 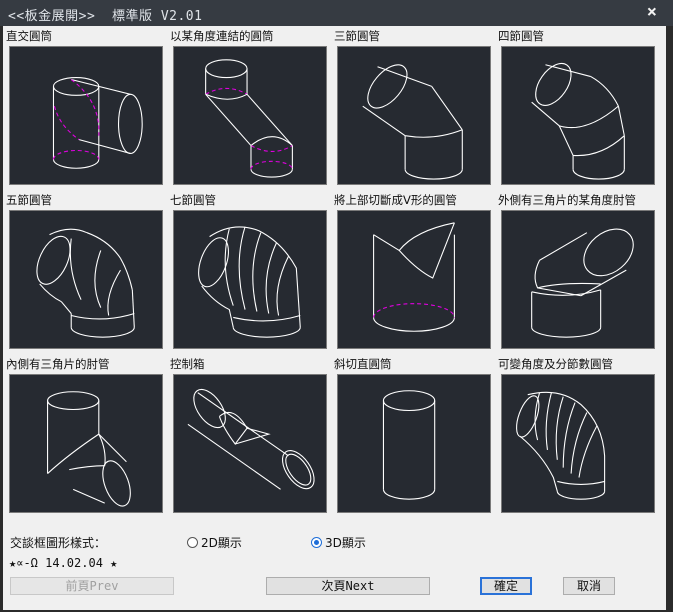 What do you see at coordinates (58, 543) in the screenshot?
I see `display-style-label: 交談框圖形樣式：` at bounding box center [58, 543].